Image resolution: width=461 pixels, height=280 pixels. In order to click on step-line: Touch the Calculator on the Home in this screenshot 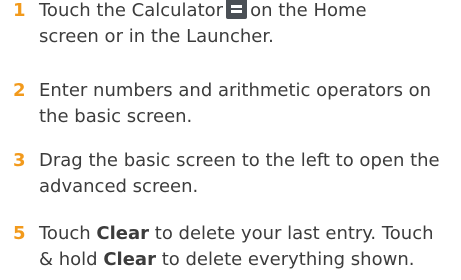, I will do `click(248, 12)`.